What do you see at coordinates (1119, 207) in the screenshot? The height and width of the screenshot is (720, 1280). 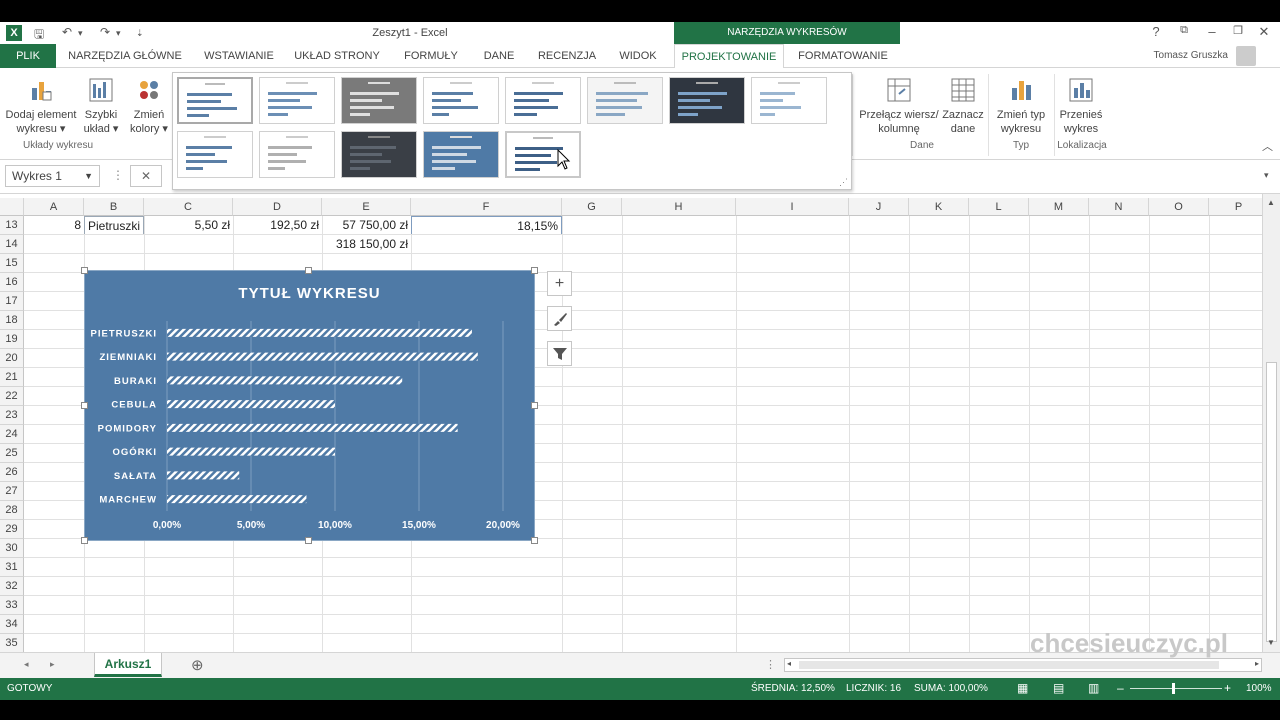 I see `col-header-n: N` at bounding box center [1119, 207].